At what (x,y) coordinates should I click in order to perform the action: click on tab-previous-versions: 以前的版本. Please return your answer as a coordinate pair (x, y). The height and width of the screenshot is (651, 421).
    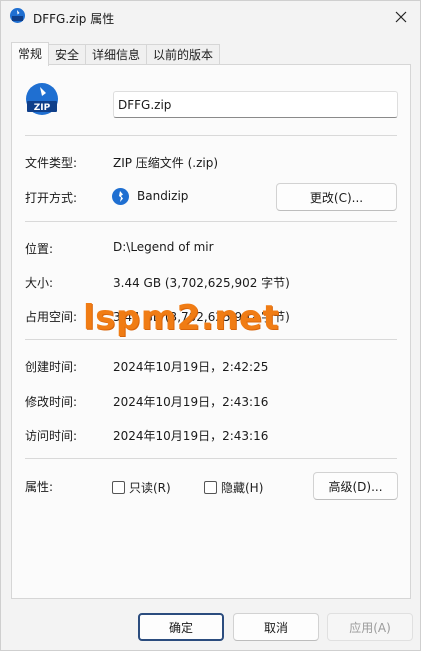
    Looking at the image, I should click on (183, 55).